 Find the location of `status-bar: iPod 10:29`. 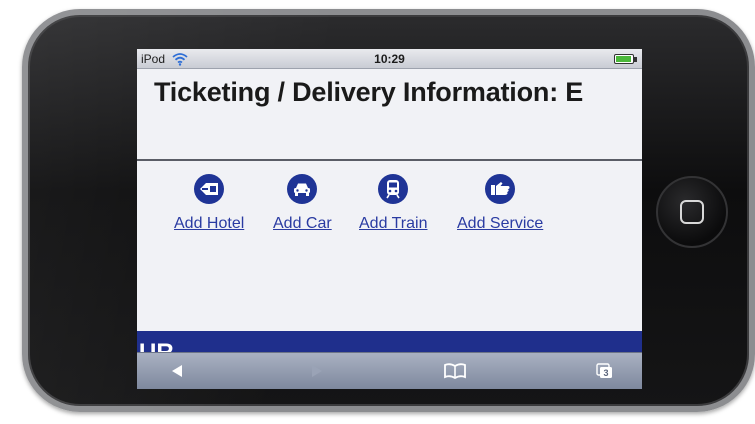

status-bar: iPod 10:29 is located at coordinates (389, 59).